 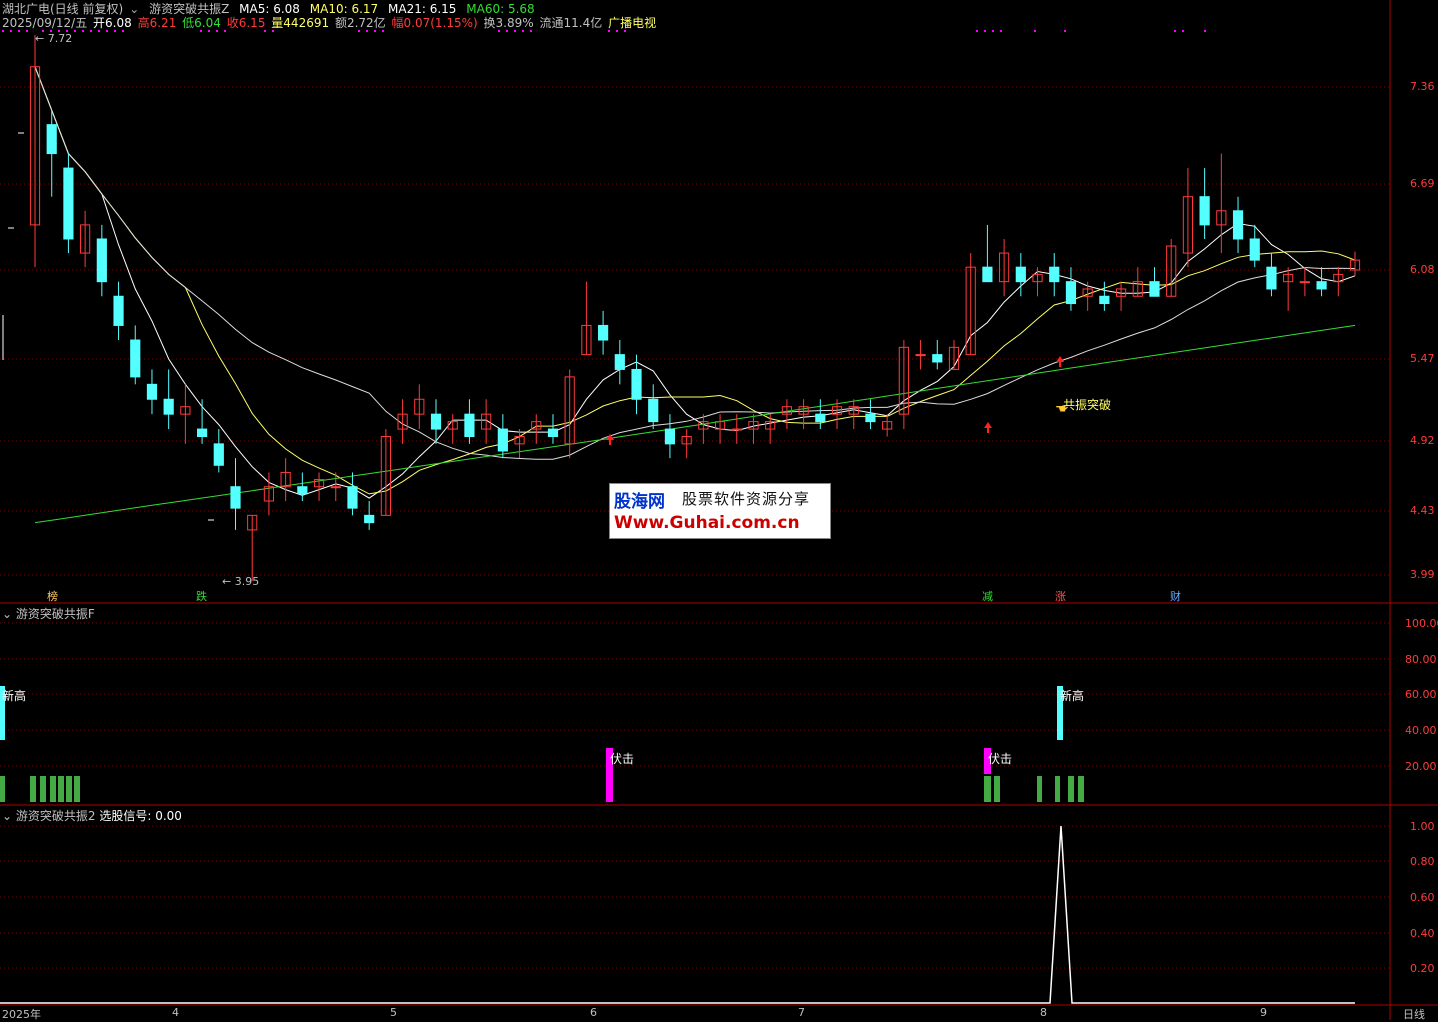 I want to click on y-tick: 6.69, so click(x=1422, y=183).